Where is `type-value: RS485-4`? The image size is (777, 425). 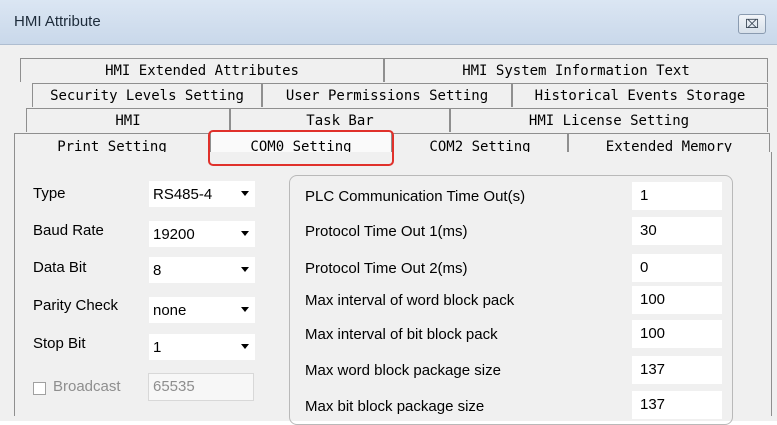
type-value: RS485-4 is located at coordinates (183, 194).